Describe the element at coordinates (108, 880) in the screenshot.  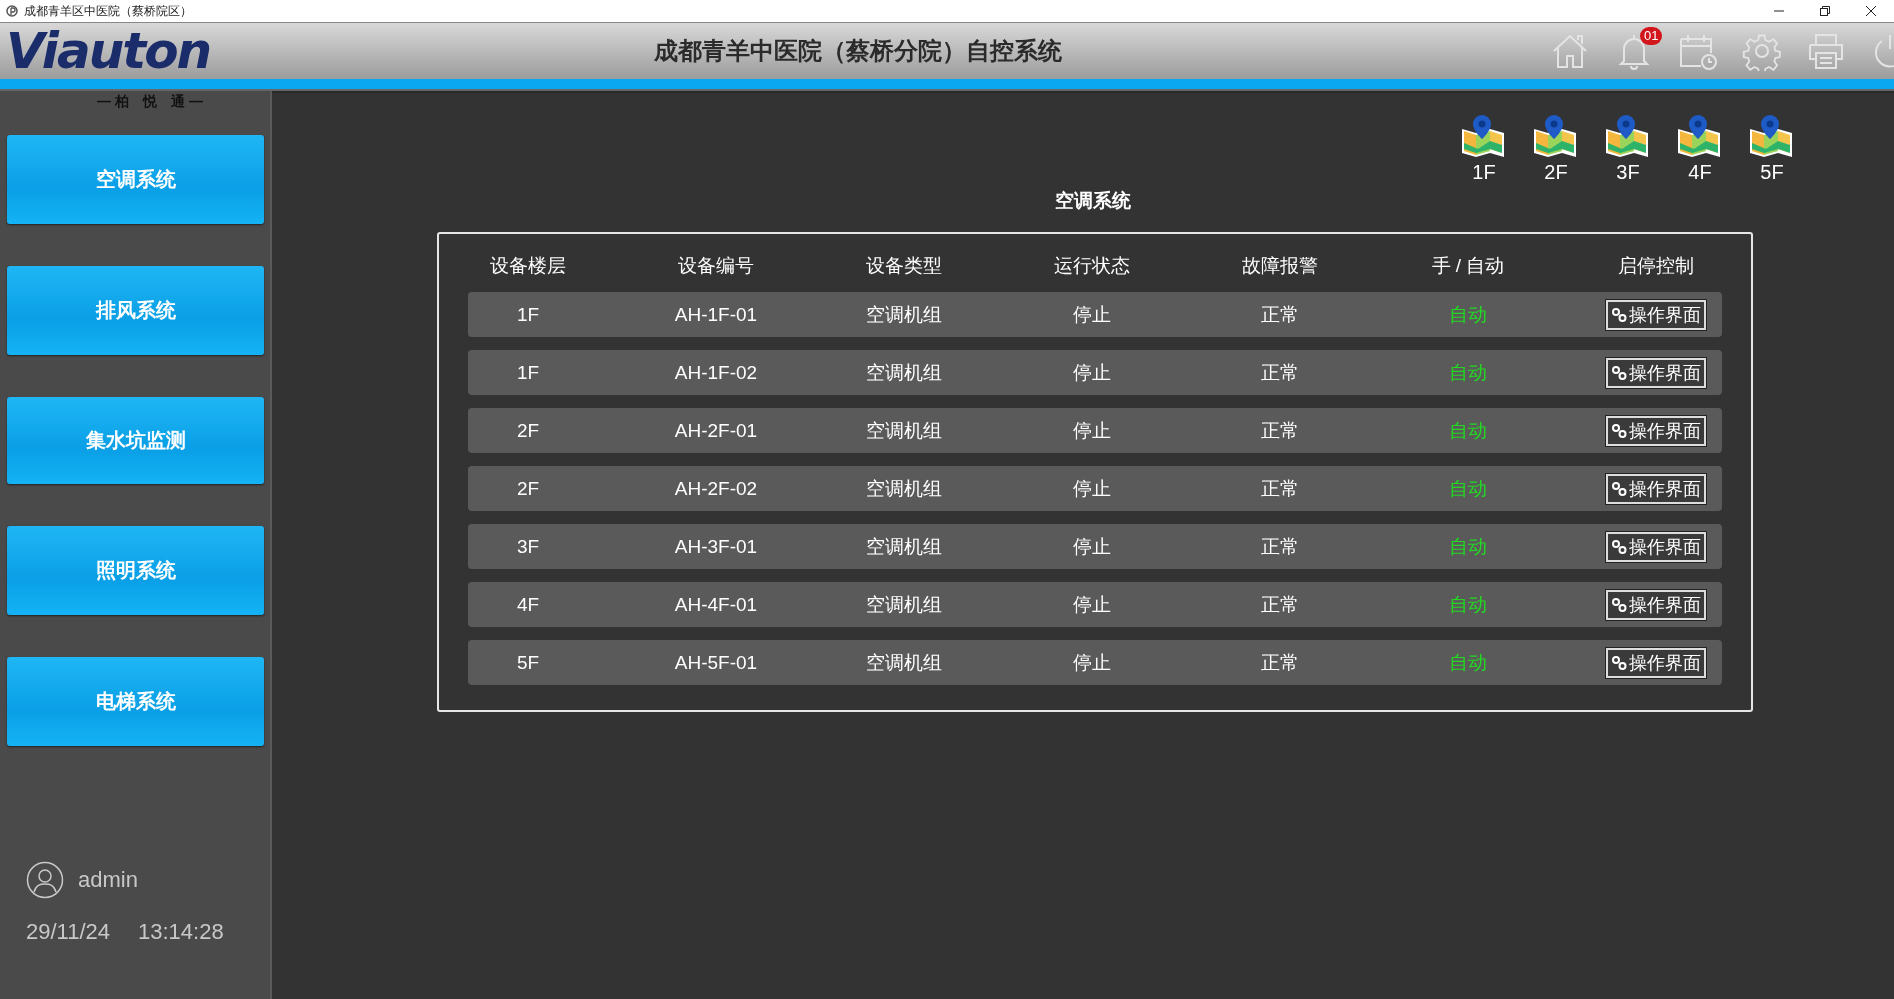
I see `user-name: admin` at that location.